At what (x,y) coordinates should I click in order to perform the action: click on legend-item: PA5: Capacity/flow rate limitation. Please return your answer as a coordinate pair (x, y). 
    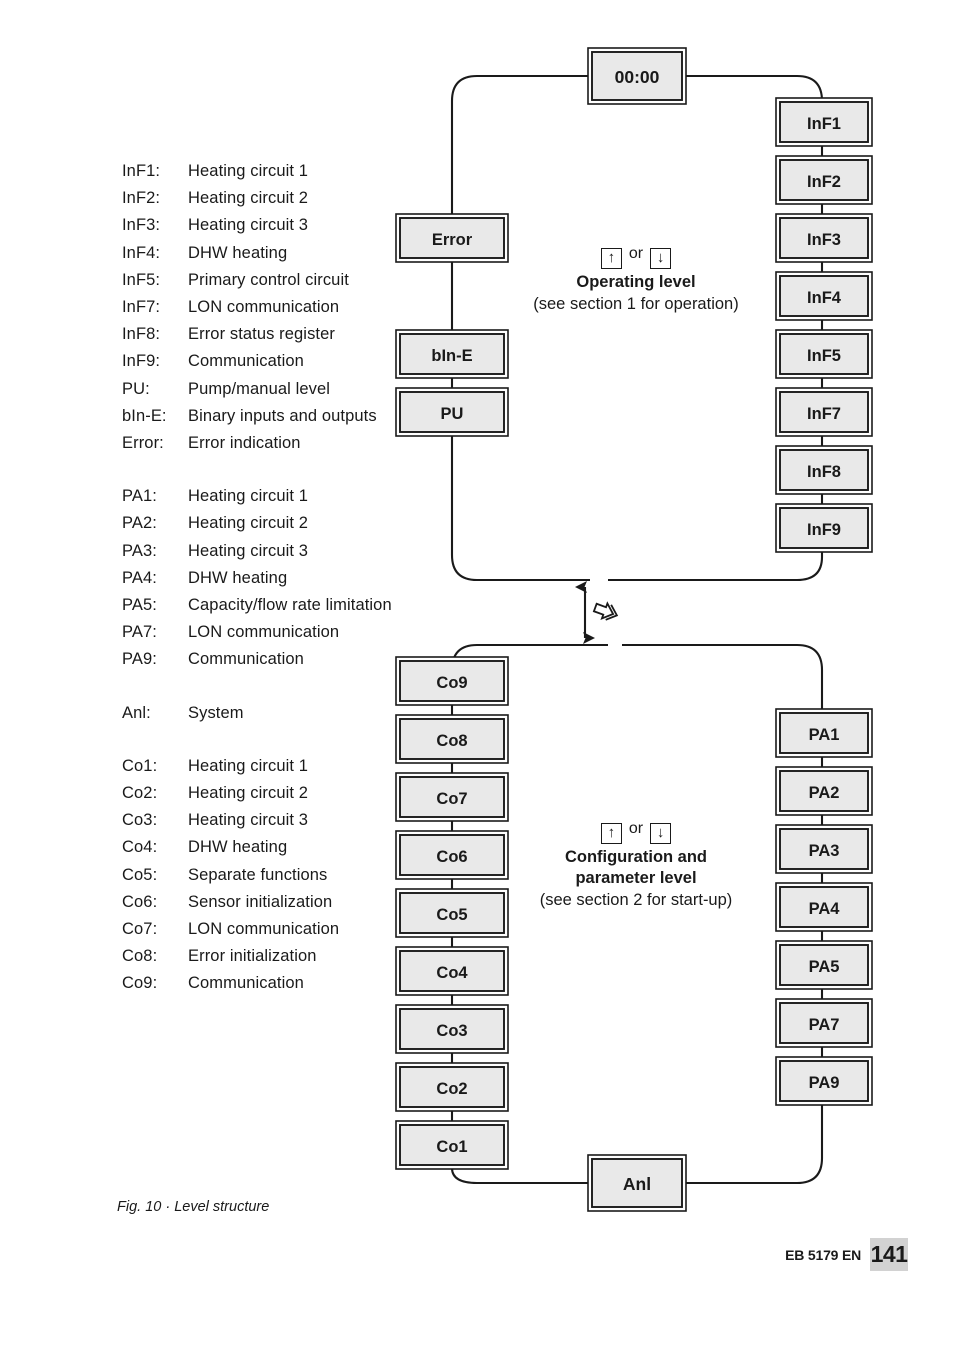
    Looking at the image, I should click on (287, 605).